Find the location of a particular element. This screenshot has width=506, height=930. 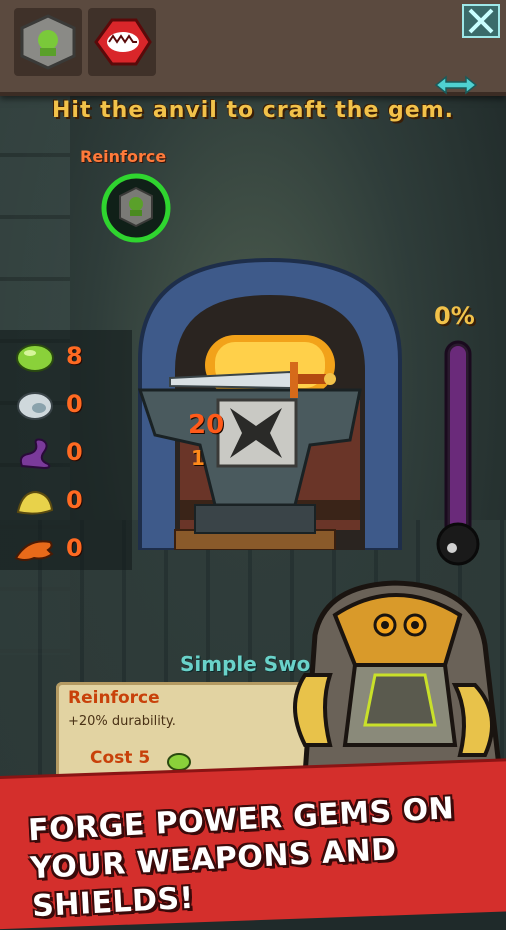

cost-text: Cost is located at coordinates (111, 758).